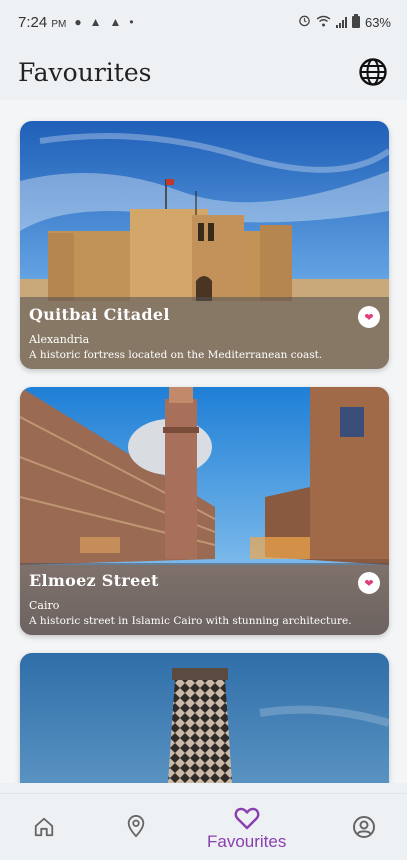  I want to click on place-title: Elmoez Street, so click(94, 580).